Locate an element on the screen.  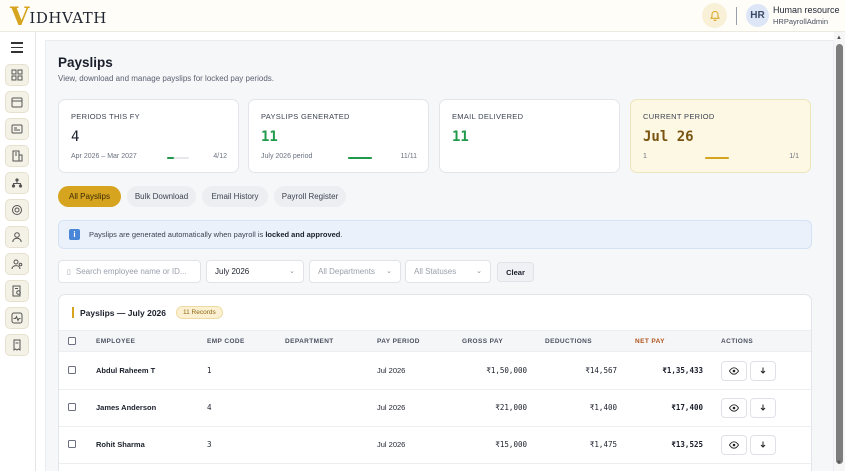
stat-card-email-delivered: EMAIL DELIVERED 11 is located at coordinates (529, 136).